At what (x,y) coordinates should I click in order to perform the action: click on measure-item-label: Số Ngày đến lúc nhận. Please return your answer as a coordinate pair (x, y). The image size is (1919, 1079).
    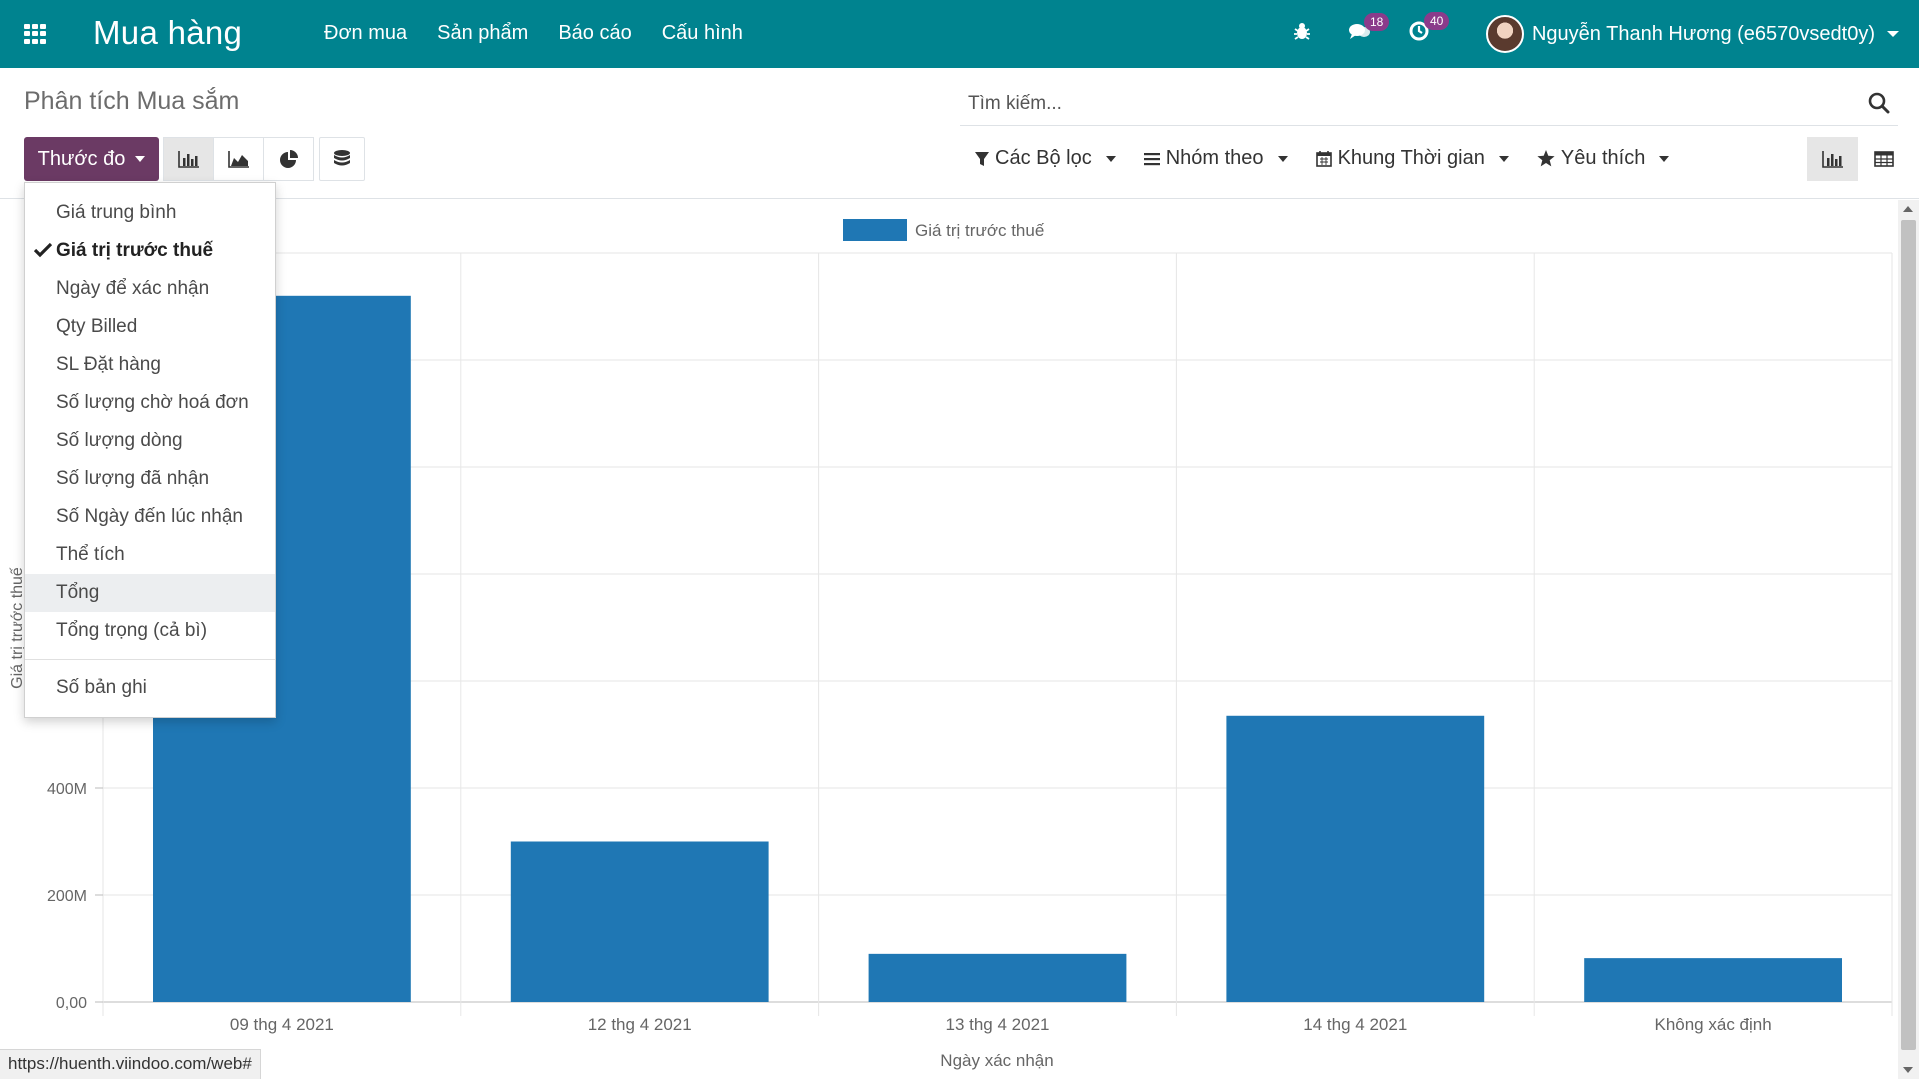
    Looking at the image, I should click on (149, 516).